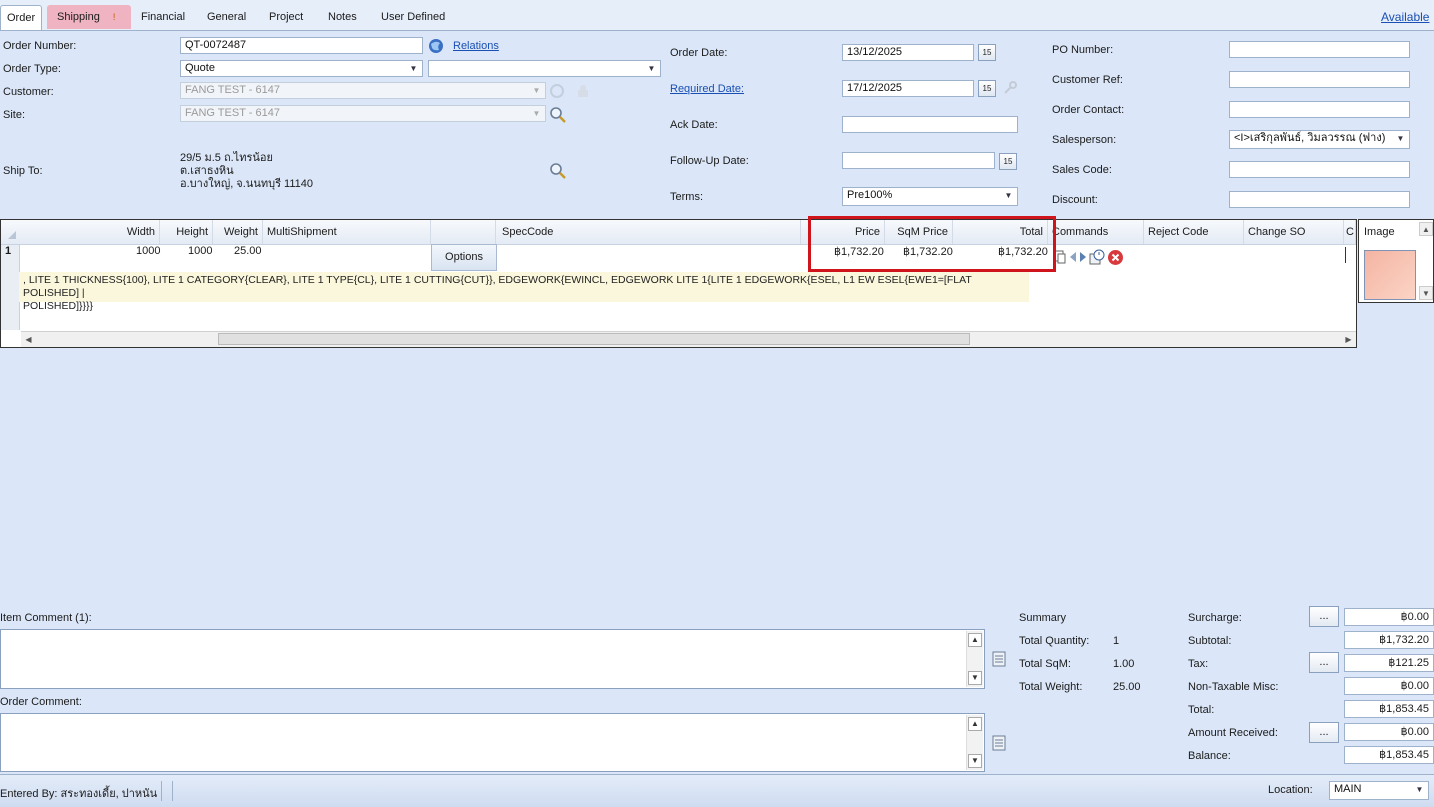  I want to click on discount-field, so click(1319, 199).